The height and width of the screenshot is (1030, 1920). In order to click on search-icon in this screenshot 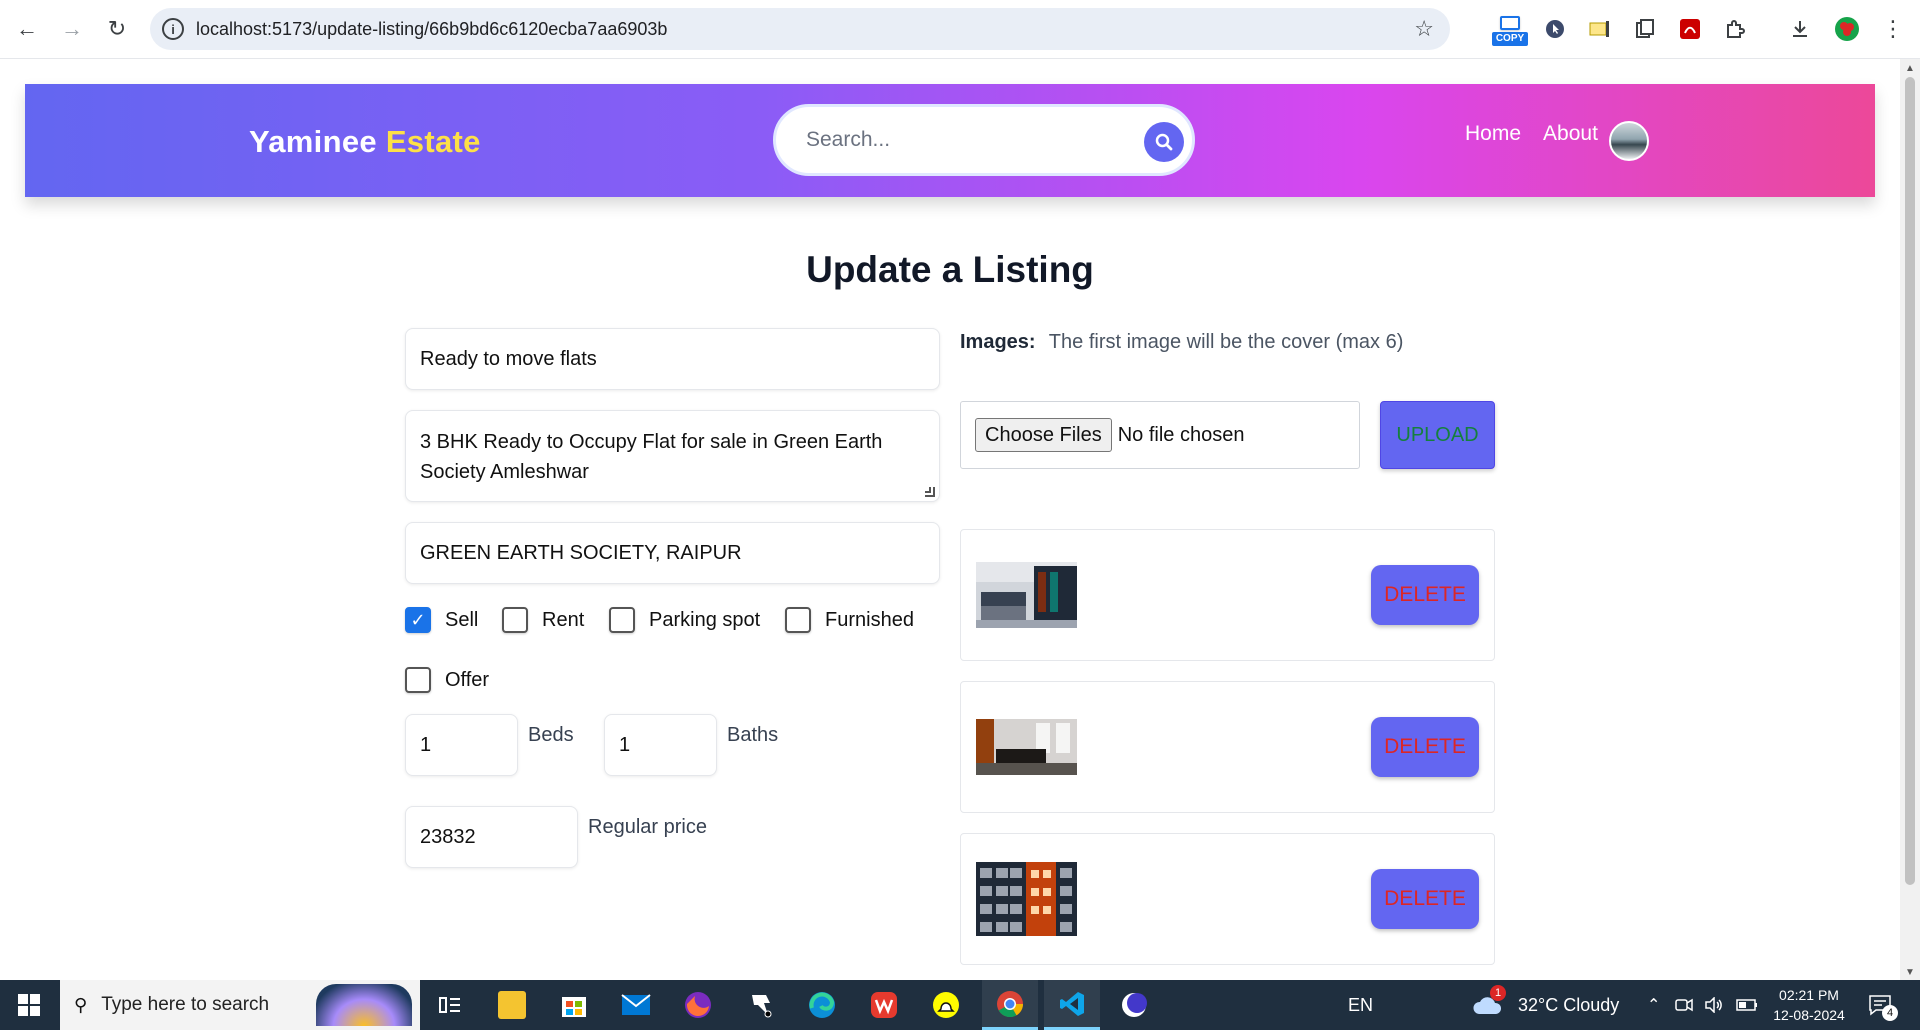, I will do `click(1164, 142)`.